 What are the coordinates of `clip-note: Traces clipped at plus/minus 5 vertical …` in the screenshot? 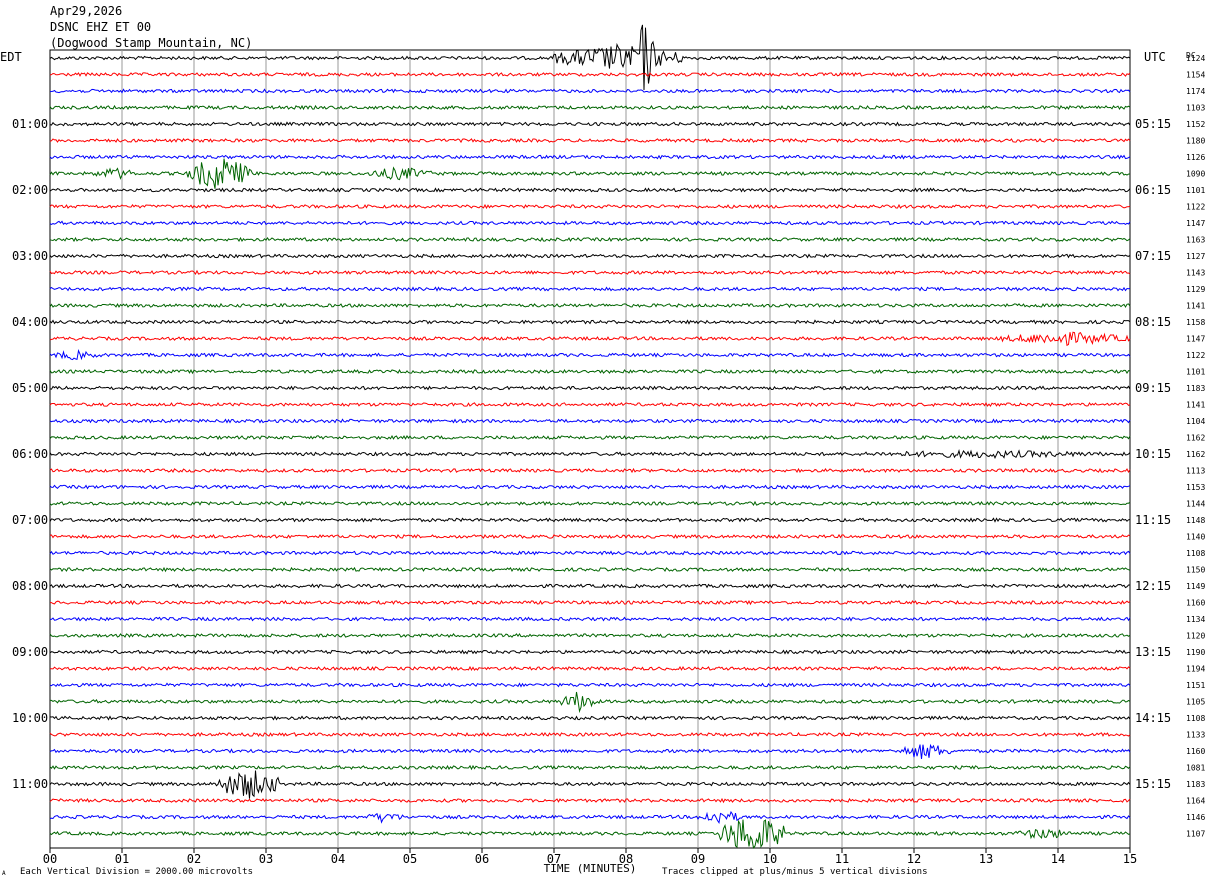 It's located at (795, 872).